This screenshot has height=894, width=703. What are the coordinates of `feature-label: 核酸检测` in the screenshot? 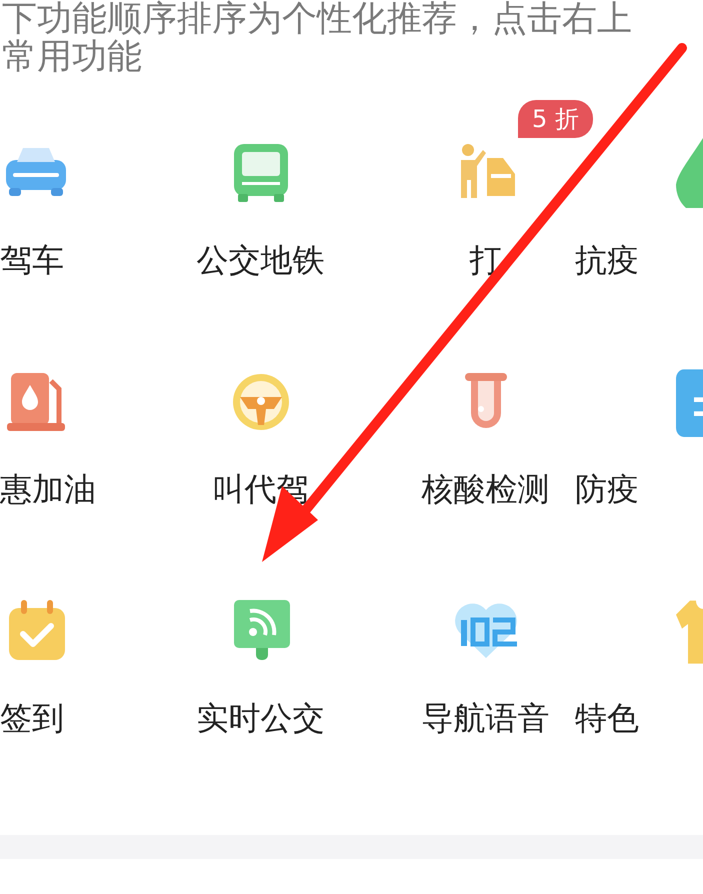 It's located at (486, 489).